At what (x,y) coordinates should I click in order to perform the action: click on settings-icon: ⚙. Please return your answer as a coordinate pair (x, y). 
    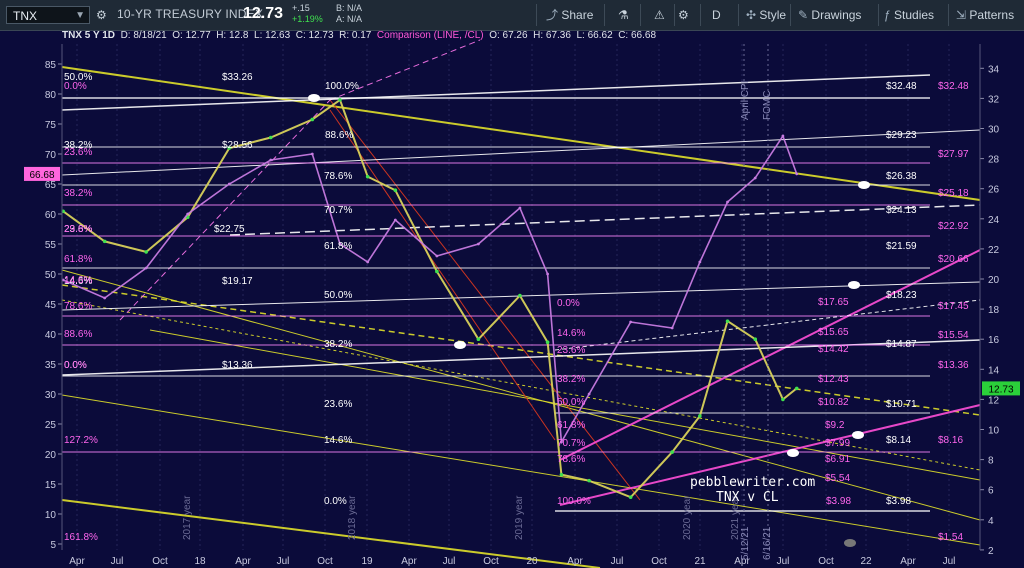
    Looking at the image, I should click on (101, 15).